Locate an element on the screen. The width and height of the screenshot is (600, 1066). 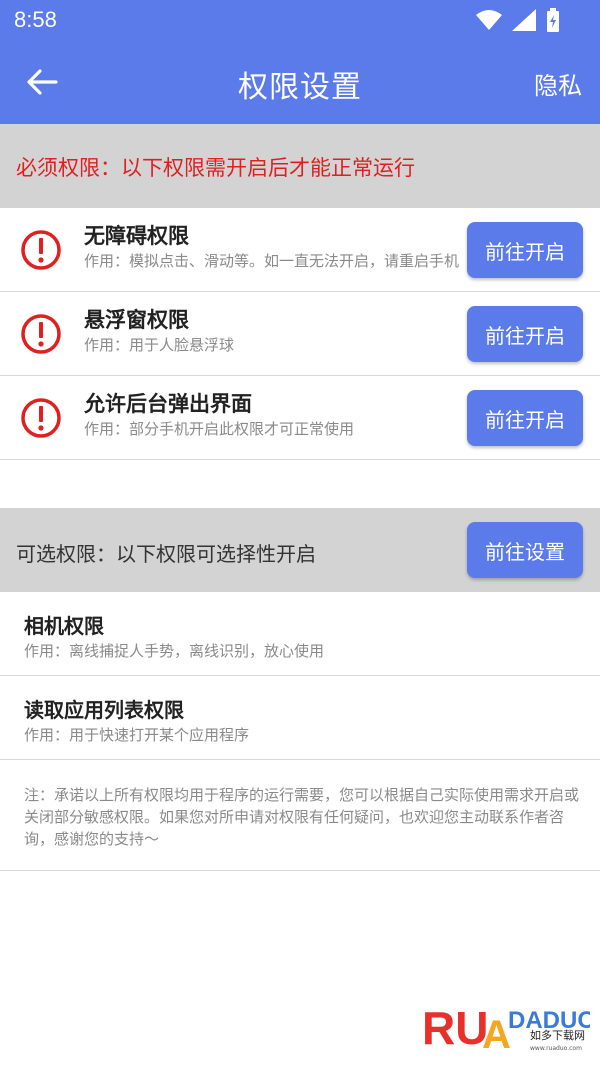
permission-title: 无障碍权限 is located at coordinates (136, 236).